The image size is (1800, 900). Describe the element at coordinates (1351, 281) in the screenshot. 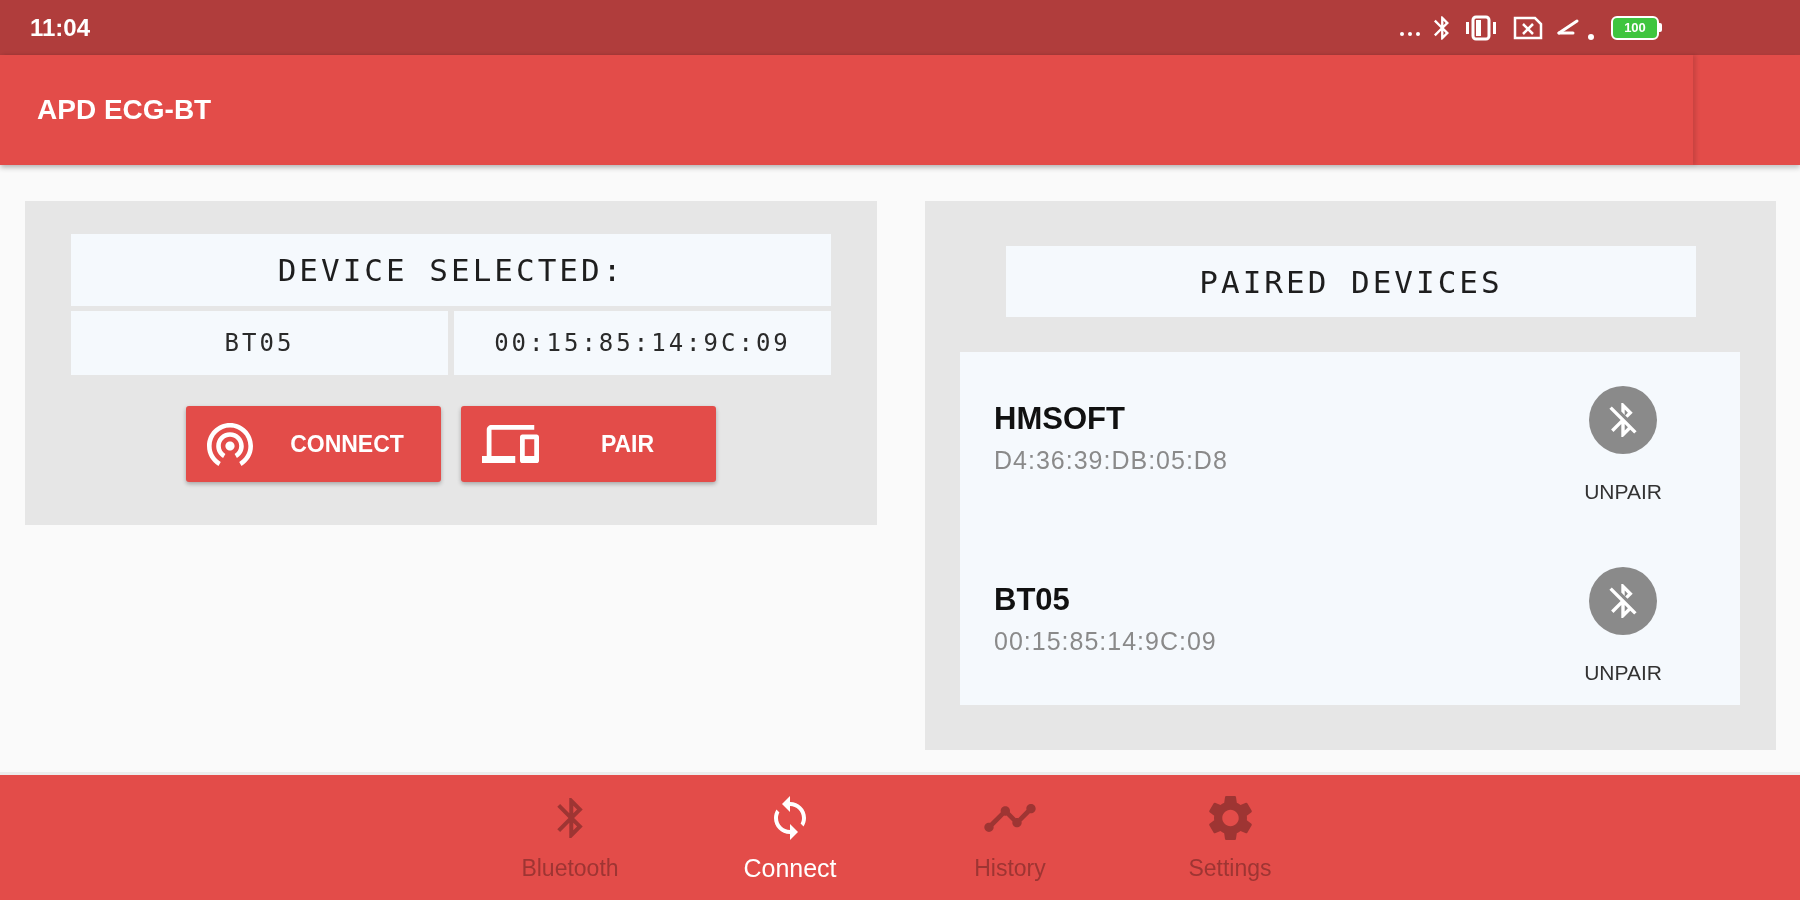

I see `paired-devices-header: PAIRED DEVICES` at that location.